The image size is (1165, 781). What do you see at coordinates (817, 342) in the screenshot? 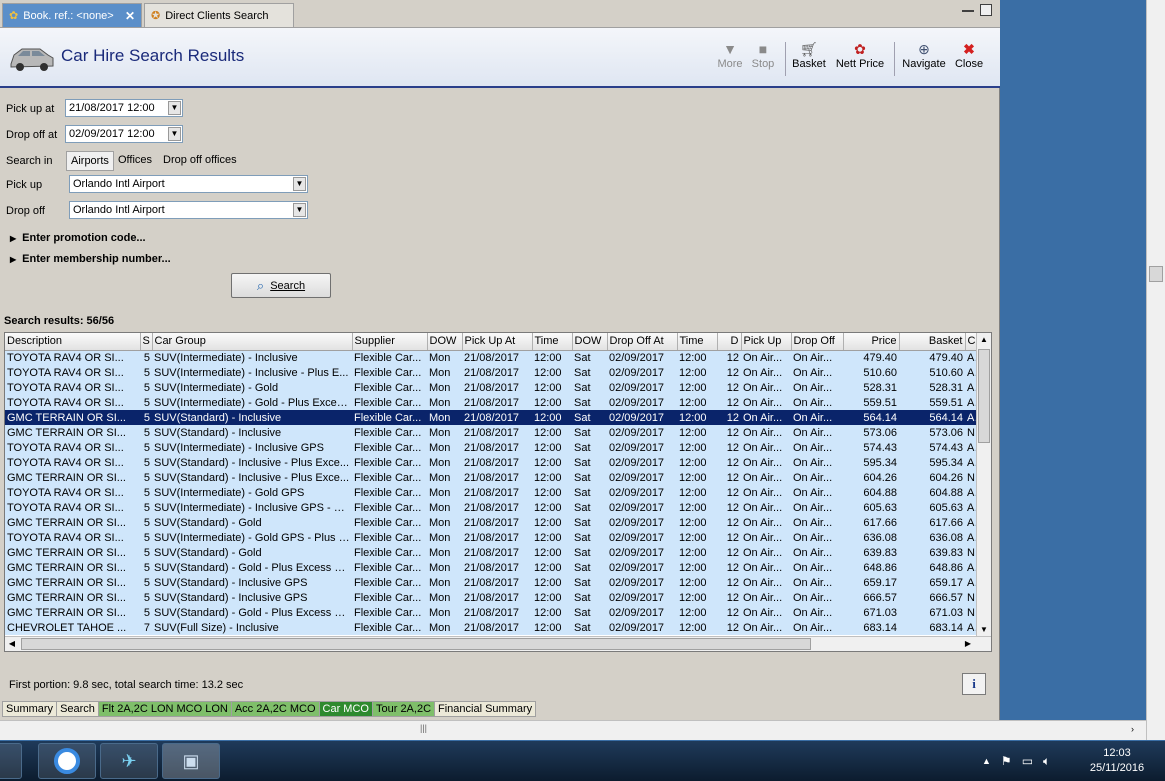
I see `column-header: Drop Off` at bounding box center [817, 342].